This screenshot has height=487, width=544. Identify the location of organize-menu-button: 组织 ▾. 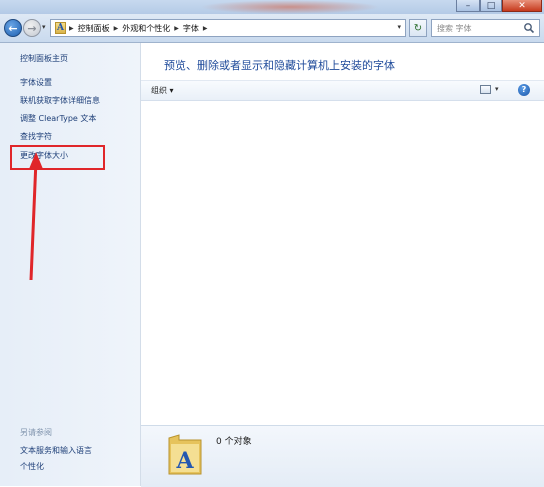
(162, 90).